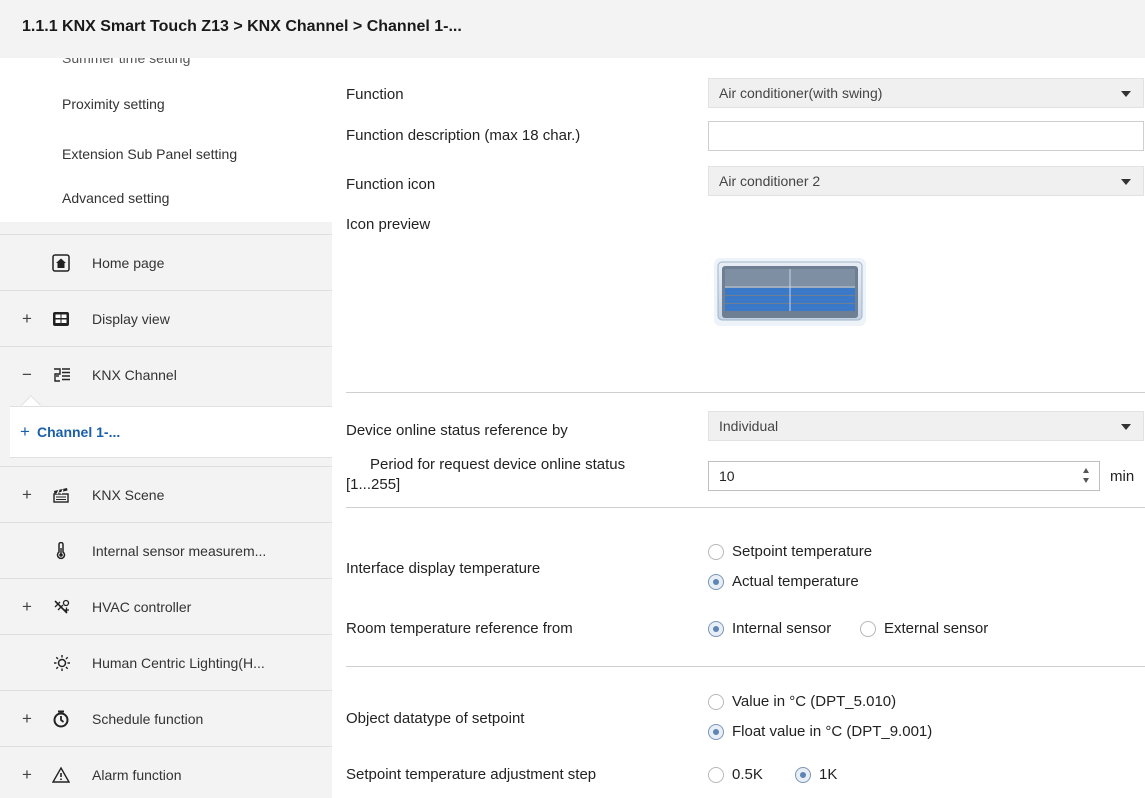  I want to click on function-description-input, so click(926, 136).